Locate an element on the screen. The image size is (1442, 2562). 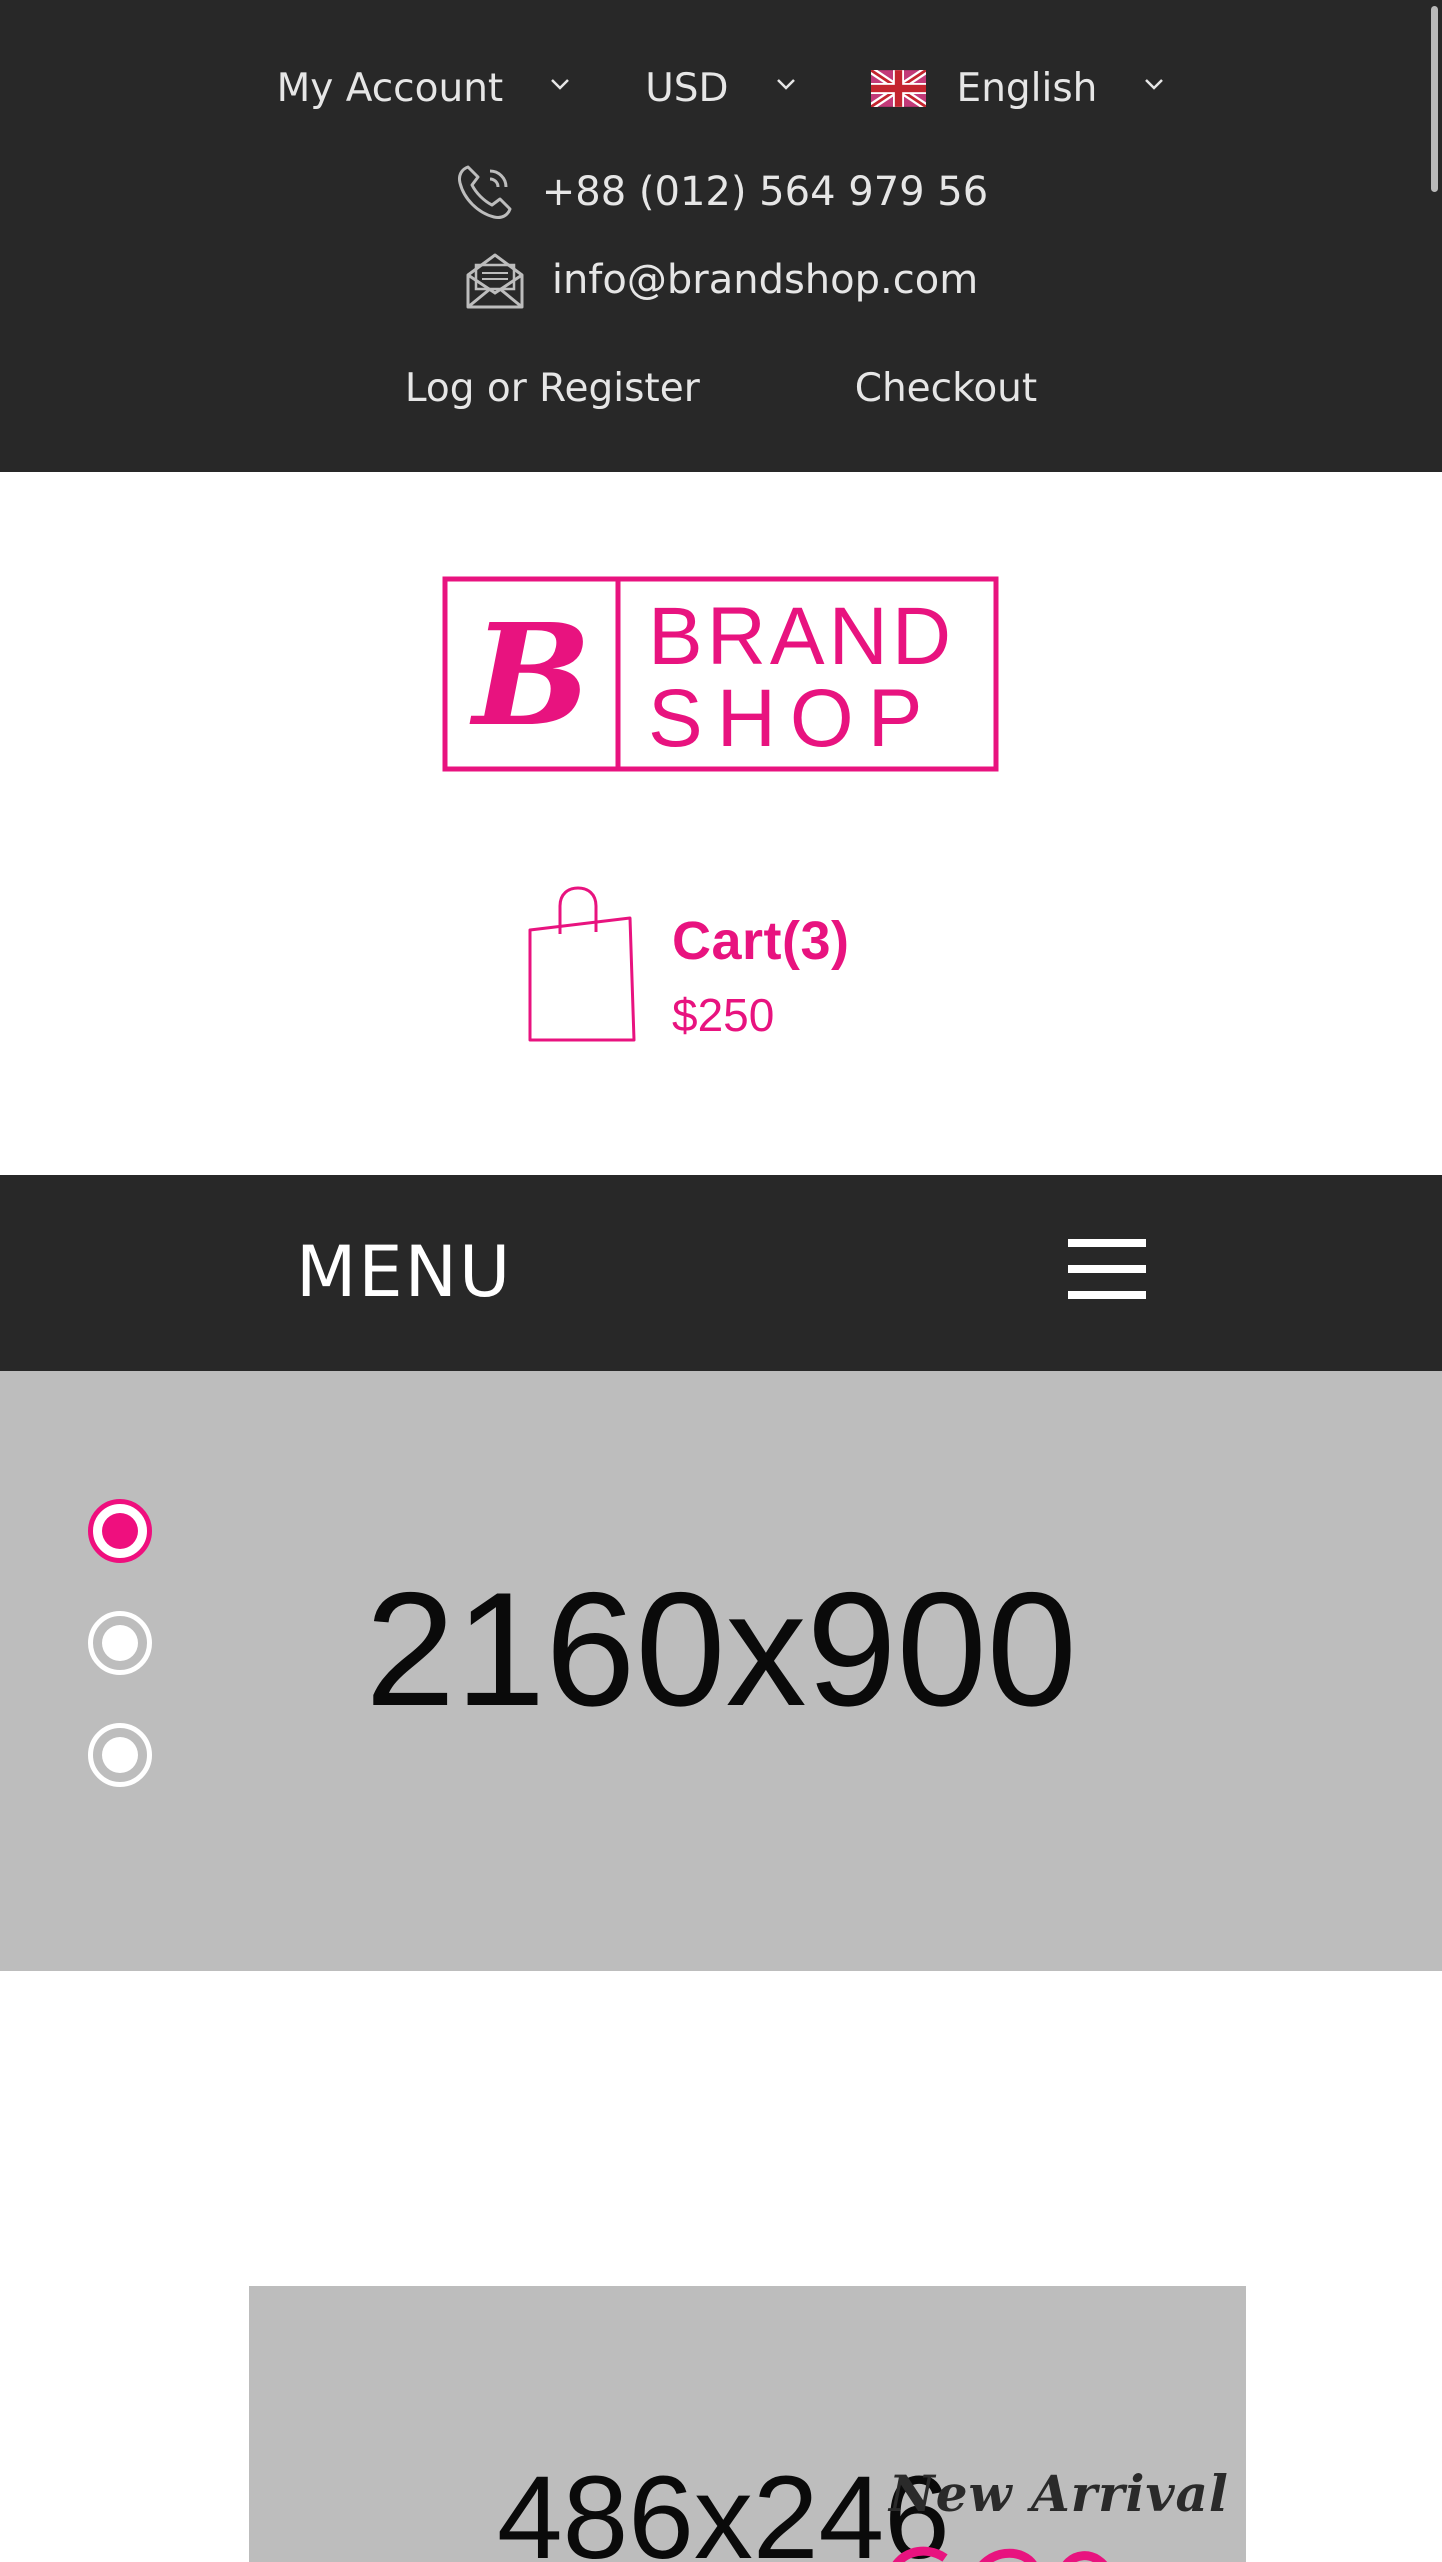
envelope-icon is located at coordinates (495, 281).